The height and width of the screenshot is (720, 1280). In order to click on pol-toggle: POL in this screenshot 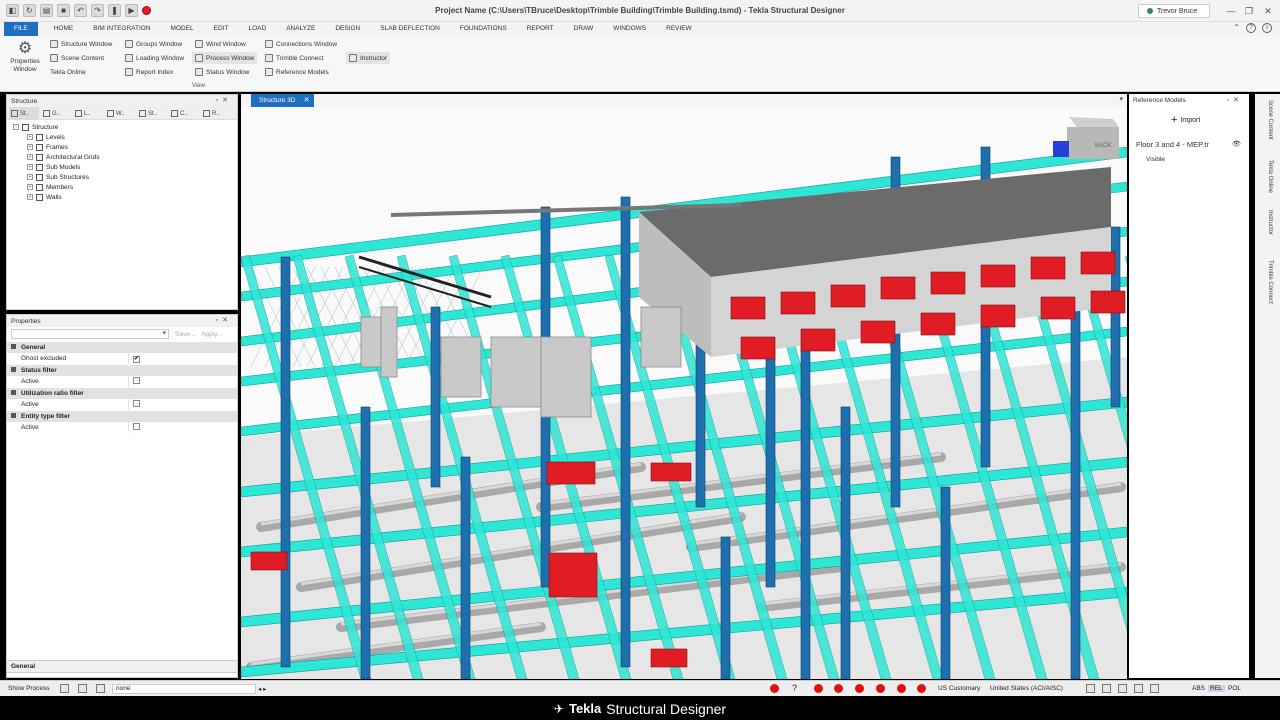, I will do `click(1234, 688)`.